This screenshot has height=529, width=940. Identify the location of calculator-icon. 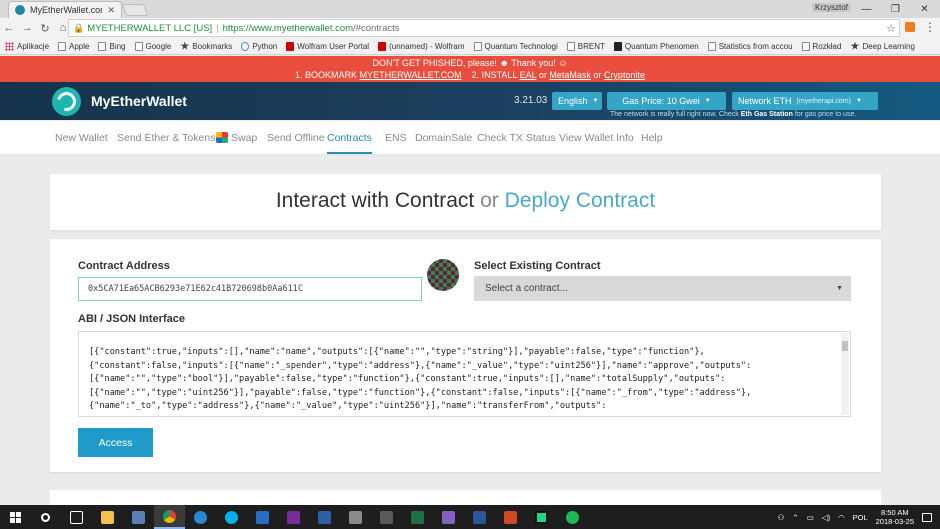
(386, 517).